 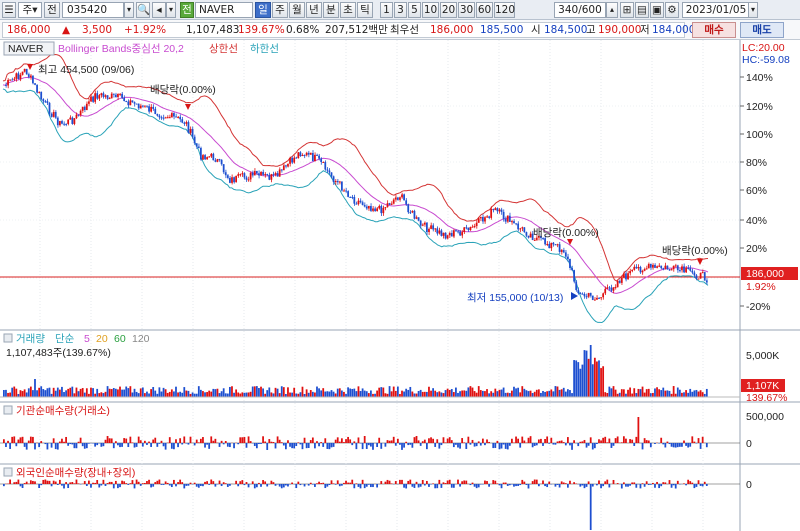 What do you see at coordinates (8, 410) in the screenshot?
I see `inst-collapse-icon` at bounding box center [8, 410].